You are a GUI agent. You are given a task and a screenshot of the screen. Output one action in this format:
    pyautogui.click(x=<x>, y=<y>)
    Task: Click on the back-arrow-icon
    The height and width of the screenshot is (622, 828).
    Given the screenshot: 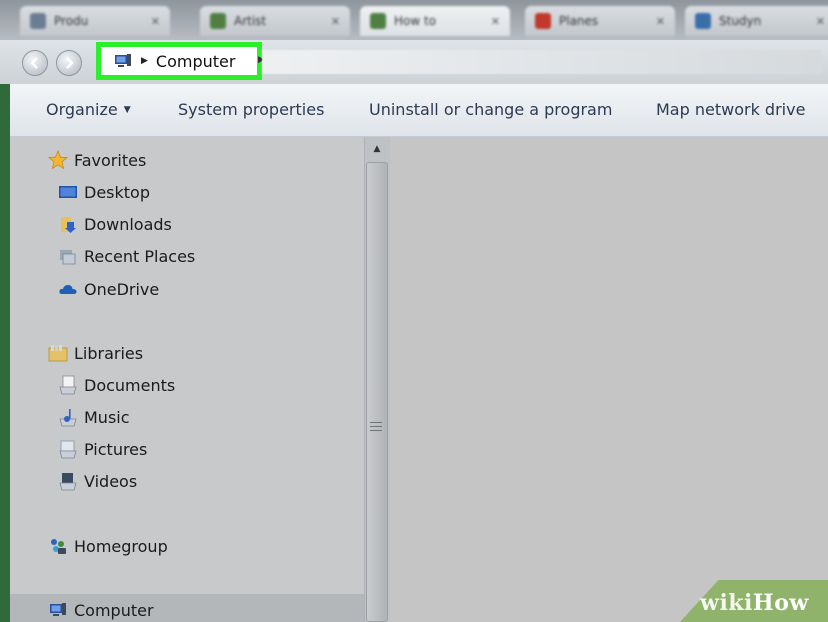 What is the action you would take?
    pyautogui.click(x=34, y=63)
    